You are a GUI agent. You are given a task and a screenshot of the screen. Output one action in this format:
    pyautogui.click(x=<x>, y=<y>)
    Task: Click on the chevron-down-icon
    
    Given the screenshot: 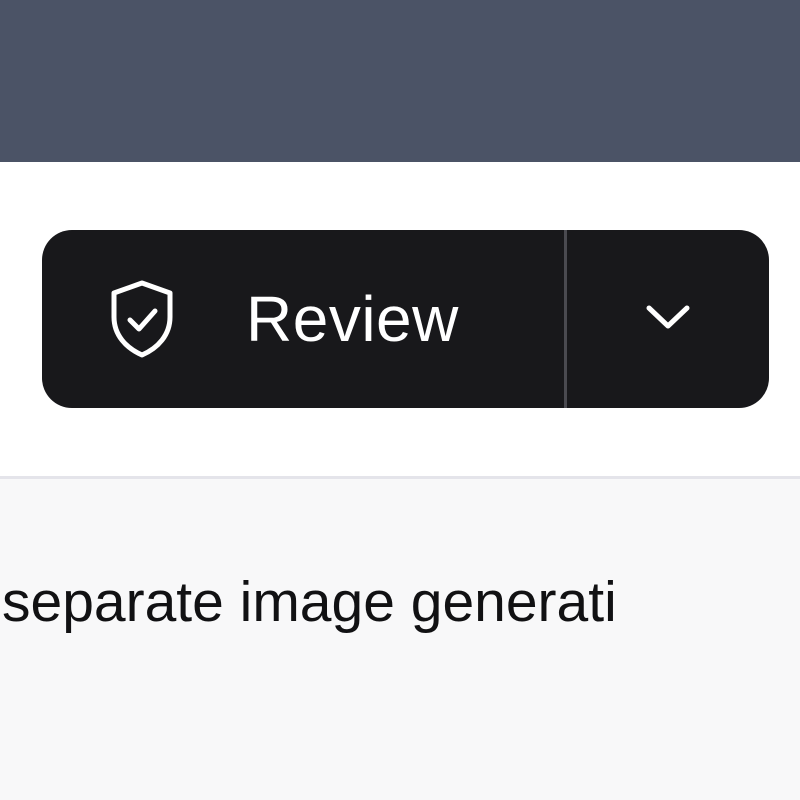 What is the action you would take?
    pyautogui.click(x=668, y=319)
    